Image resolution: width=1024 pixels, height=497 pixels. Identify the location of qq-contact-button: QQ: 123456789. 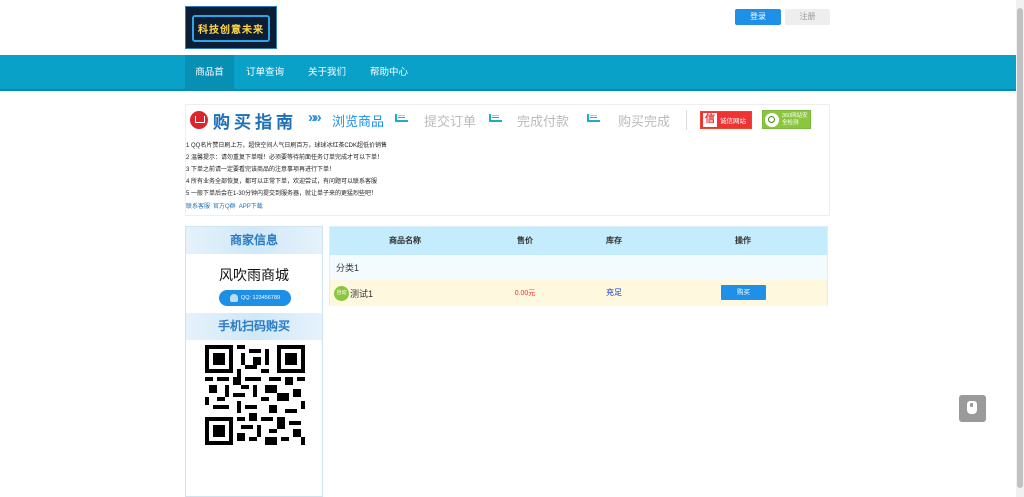
(255, 298).